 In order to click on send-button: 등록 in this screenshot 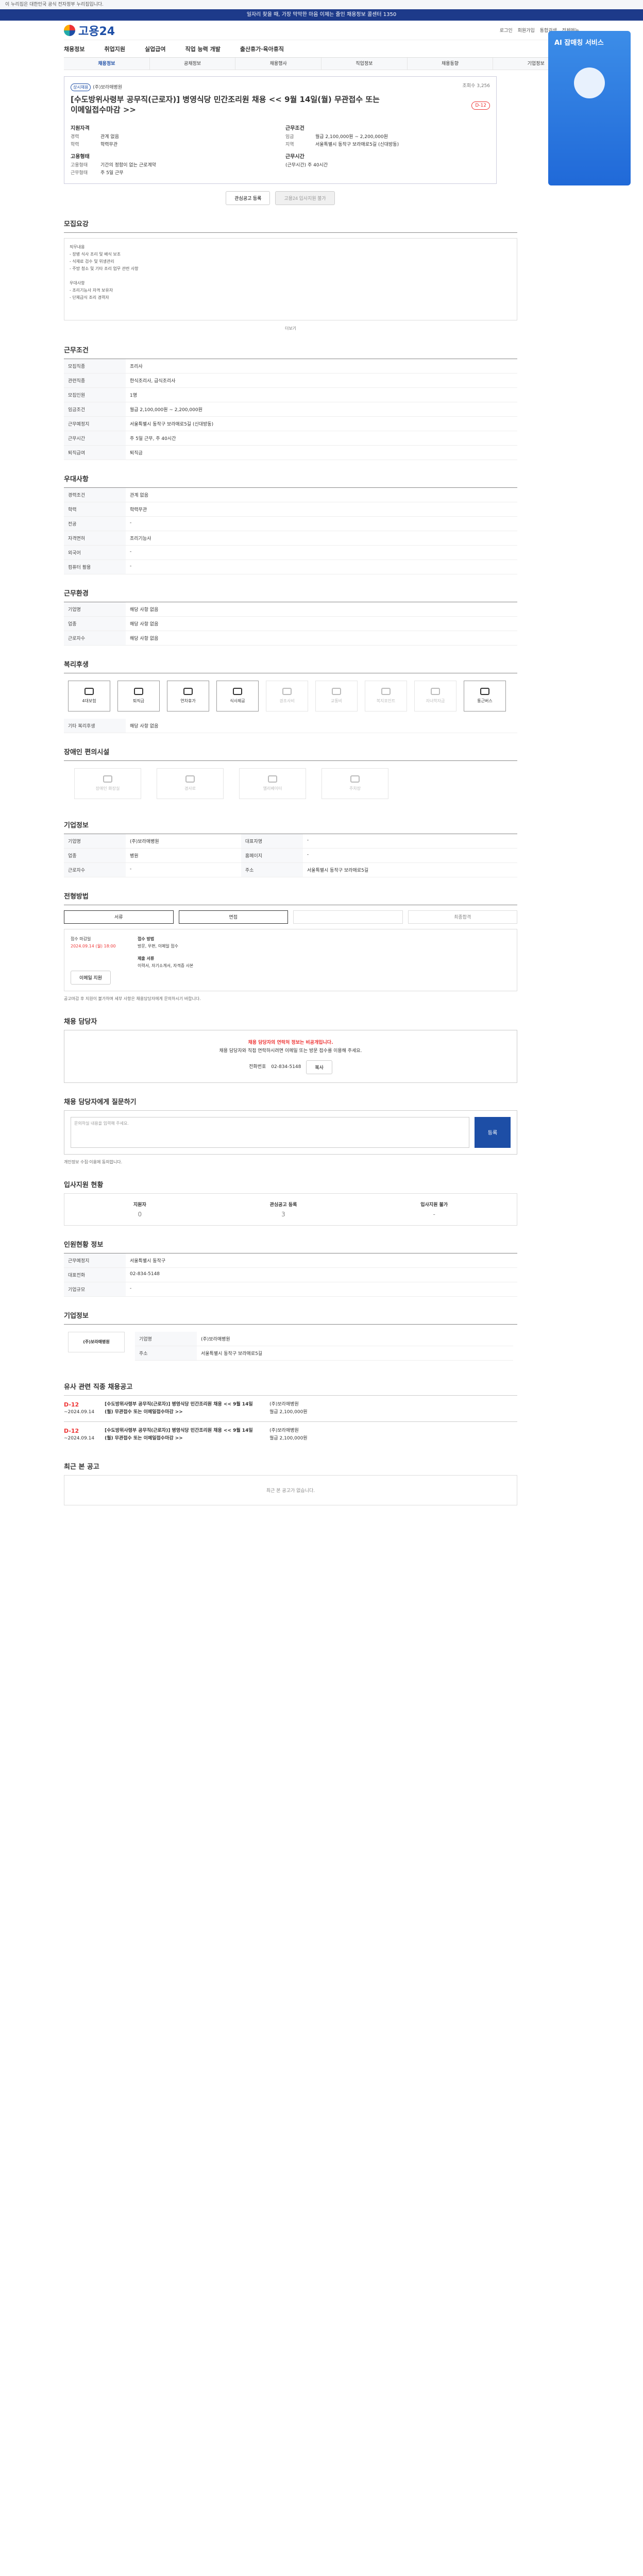, I will do `click(493, 1132)`.